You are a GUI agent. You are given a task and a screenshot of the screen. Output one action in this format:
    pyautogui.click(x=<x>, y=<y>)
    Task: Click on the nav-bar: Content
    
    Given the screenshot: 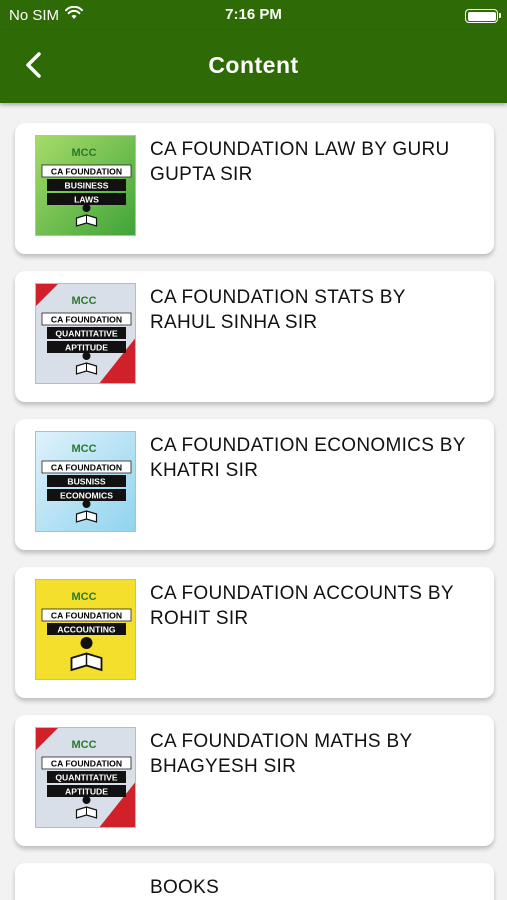 What is the action you would take?
    pyautogui.click(x=253, y=66)
    